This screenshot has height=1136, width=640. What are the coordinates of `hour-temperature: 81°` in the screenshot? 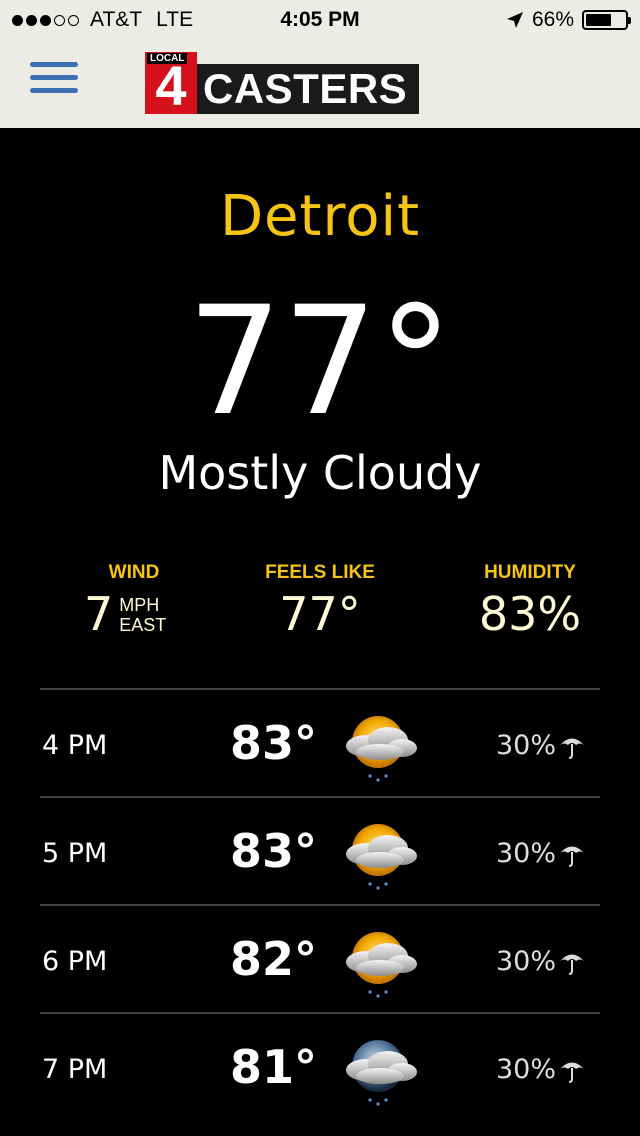 It's located at (274, 1067).